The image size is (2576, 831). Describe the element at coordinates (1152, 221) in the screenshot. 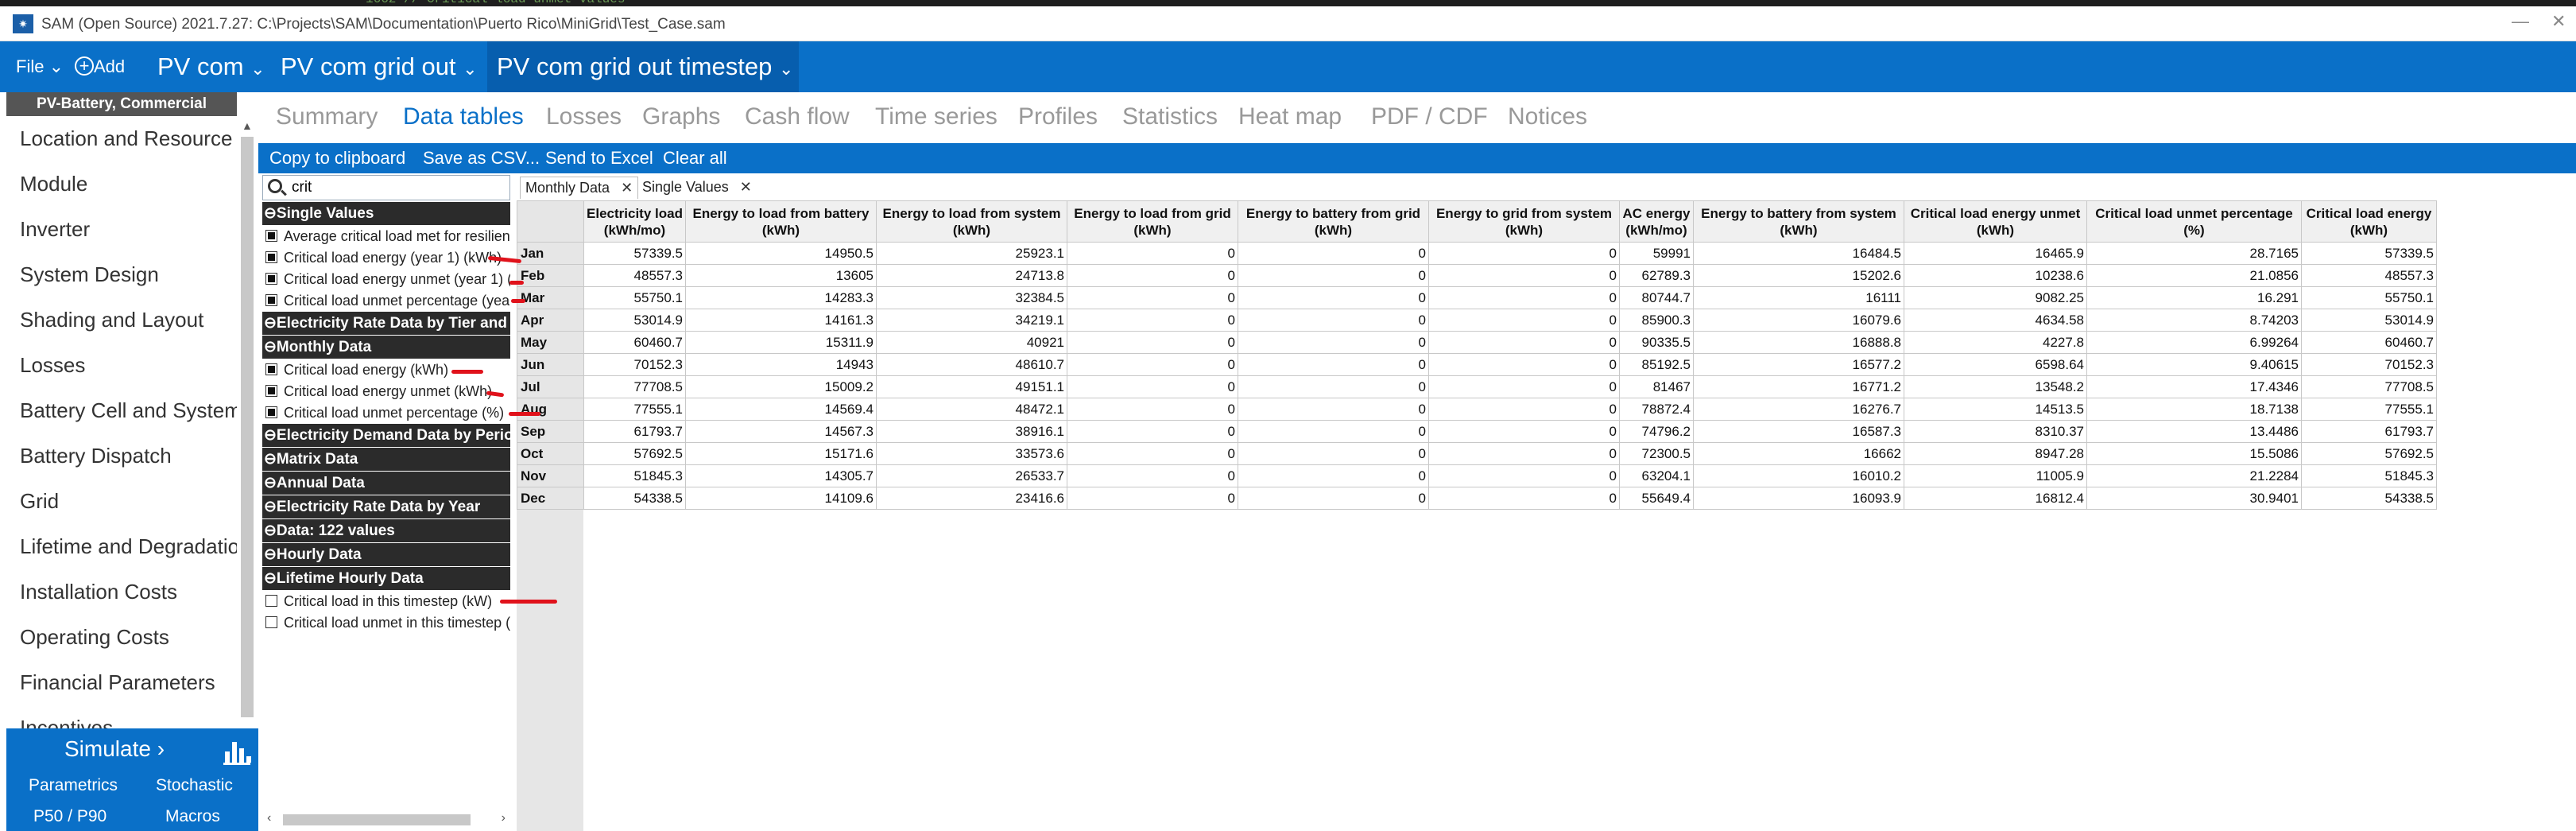

I see `column-header: Energy to load from grid (kWh)` at that location.